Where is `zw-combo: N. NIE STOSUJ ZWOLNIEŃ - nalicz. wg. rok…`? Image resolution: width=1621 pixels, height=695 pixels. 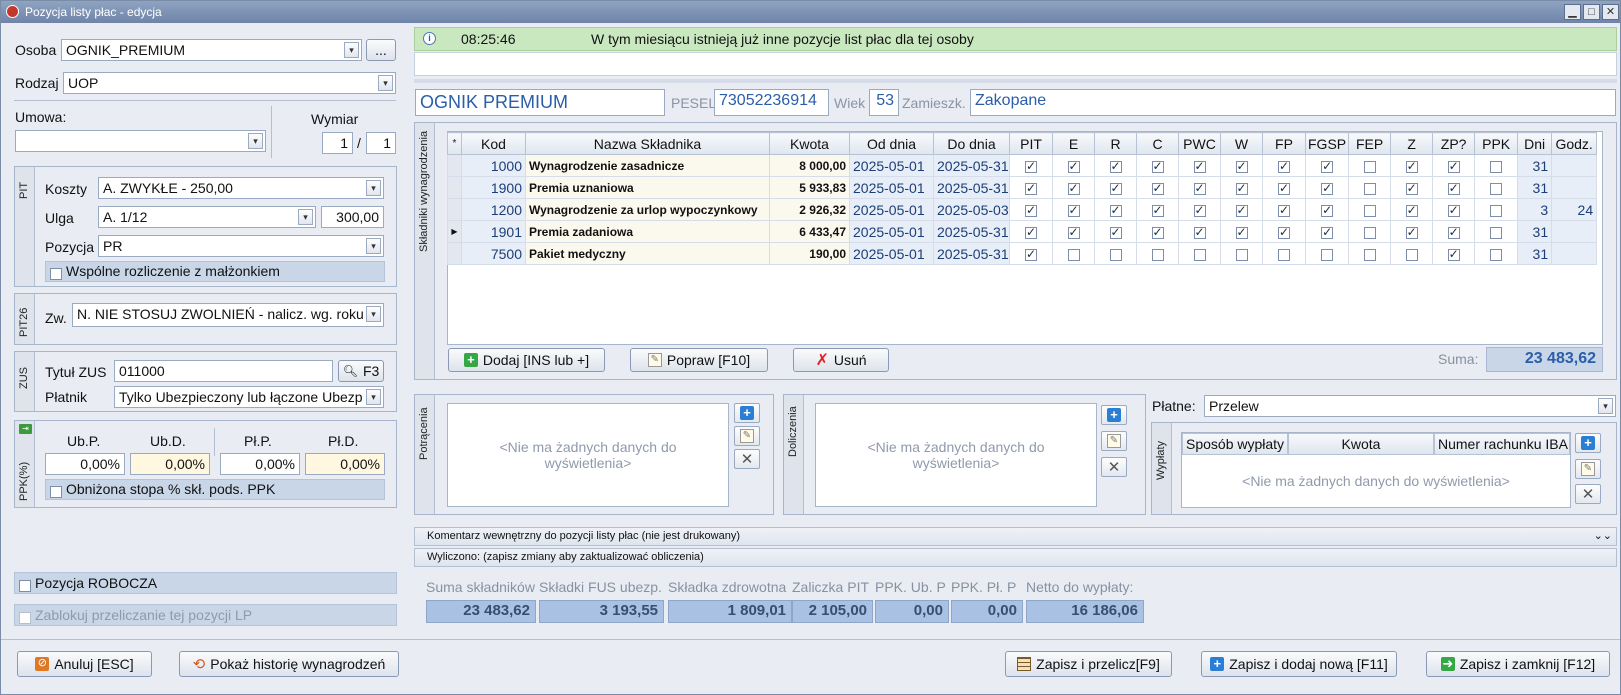 zw-combo: N. NIE STOSUJ ZWOLNIEŃ - nalicz. wg. rok… is located at coordinates (228, 315).